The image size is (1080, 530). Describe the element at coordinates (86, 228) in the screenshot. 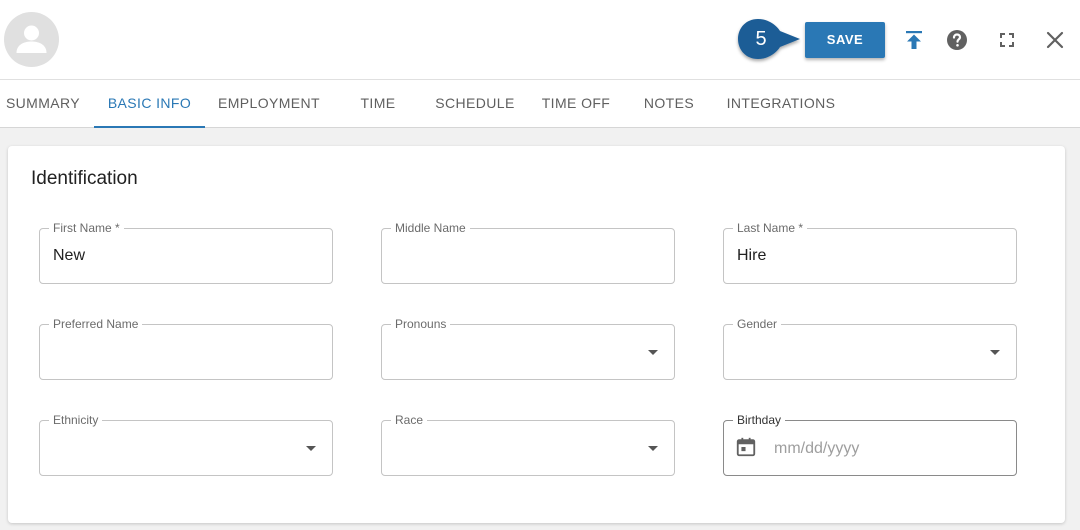

I see `first-name-label: First Name *` at that location.